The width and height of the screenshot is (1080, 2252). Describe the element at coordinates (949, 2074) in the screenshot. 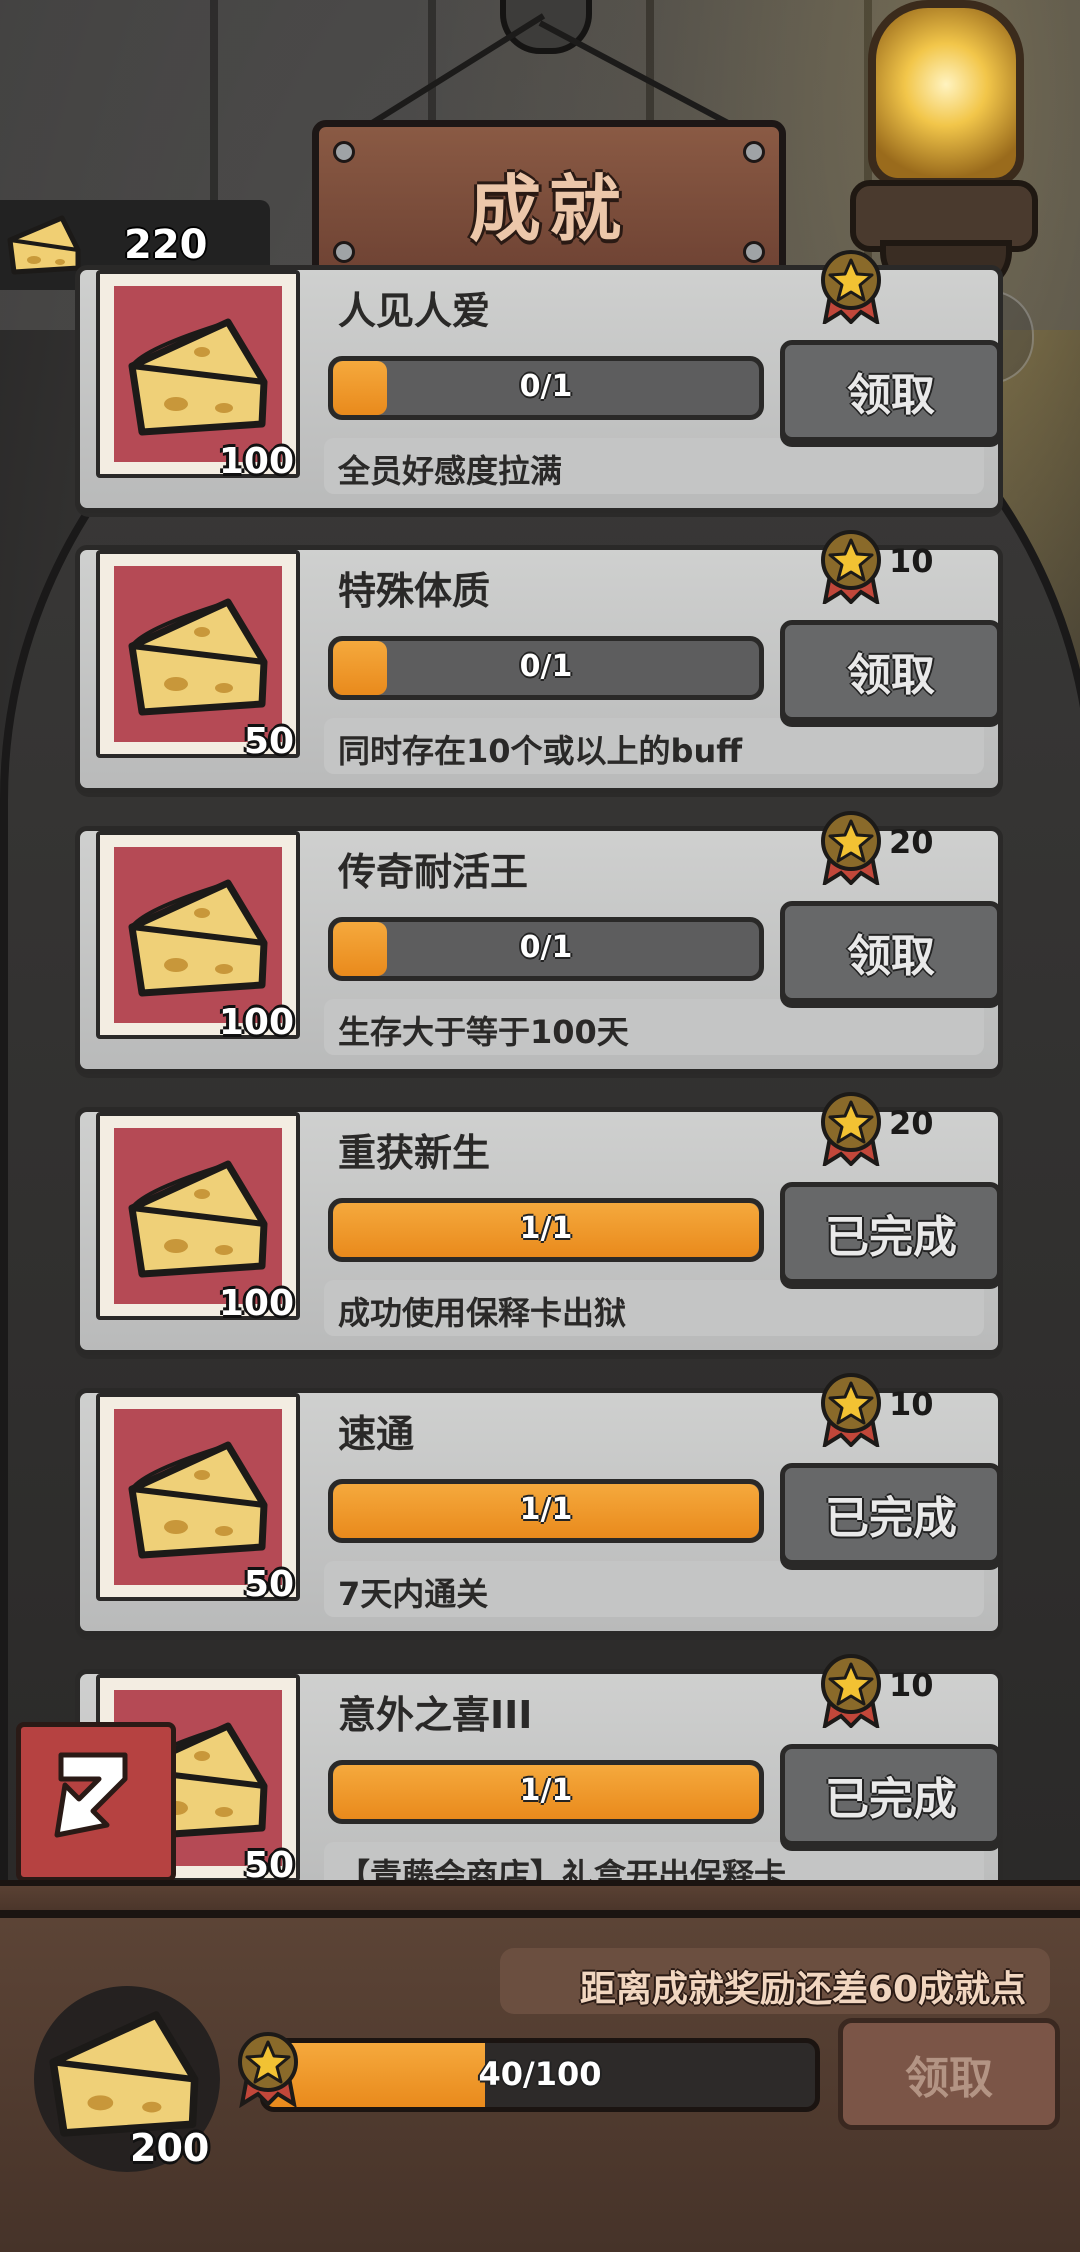

I see `footer-claim-button: 领取` at that location.